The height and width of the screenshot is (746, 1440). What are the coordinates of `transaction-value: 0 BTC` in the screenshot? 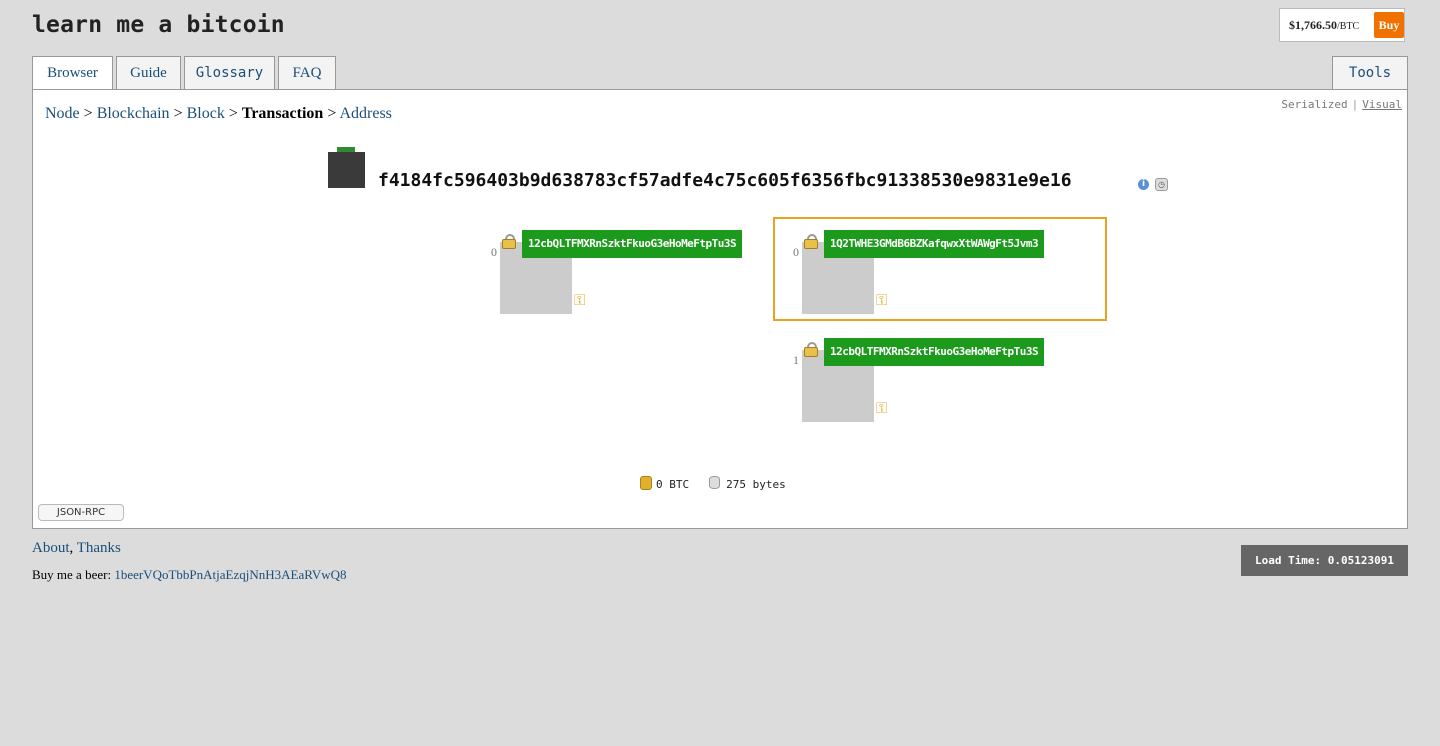 It's located at (673, 484).